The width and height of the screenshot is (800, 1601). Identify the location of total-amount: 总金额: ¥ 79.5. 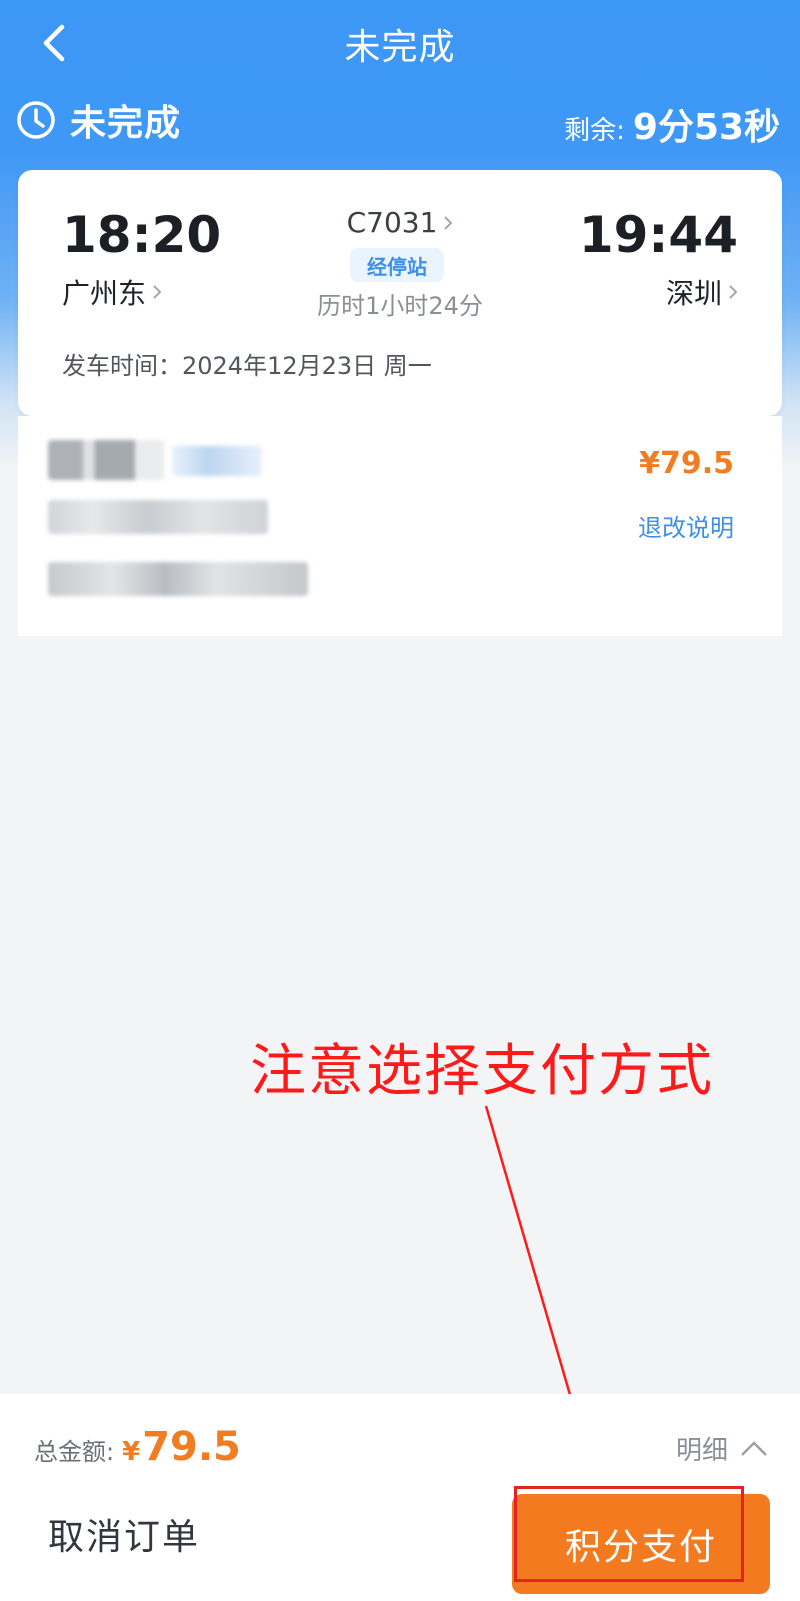
(137, 1447).